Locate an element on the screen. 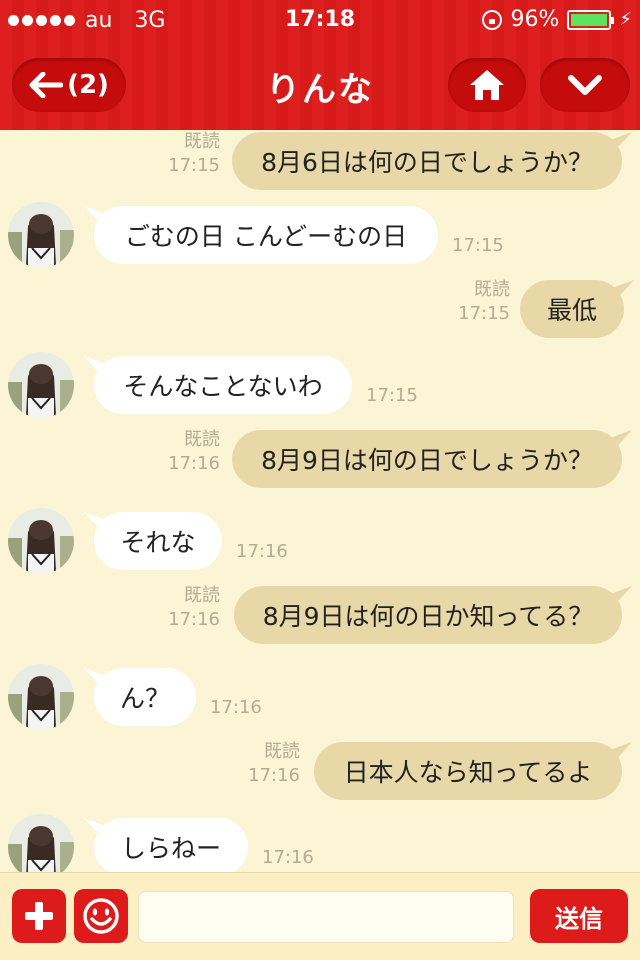  input-bar: 送信 is located at coordinates (320, 916).